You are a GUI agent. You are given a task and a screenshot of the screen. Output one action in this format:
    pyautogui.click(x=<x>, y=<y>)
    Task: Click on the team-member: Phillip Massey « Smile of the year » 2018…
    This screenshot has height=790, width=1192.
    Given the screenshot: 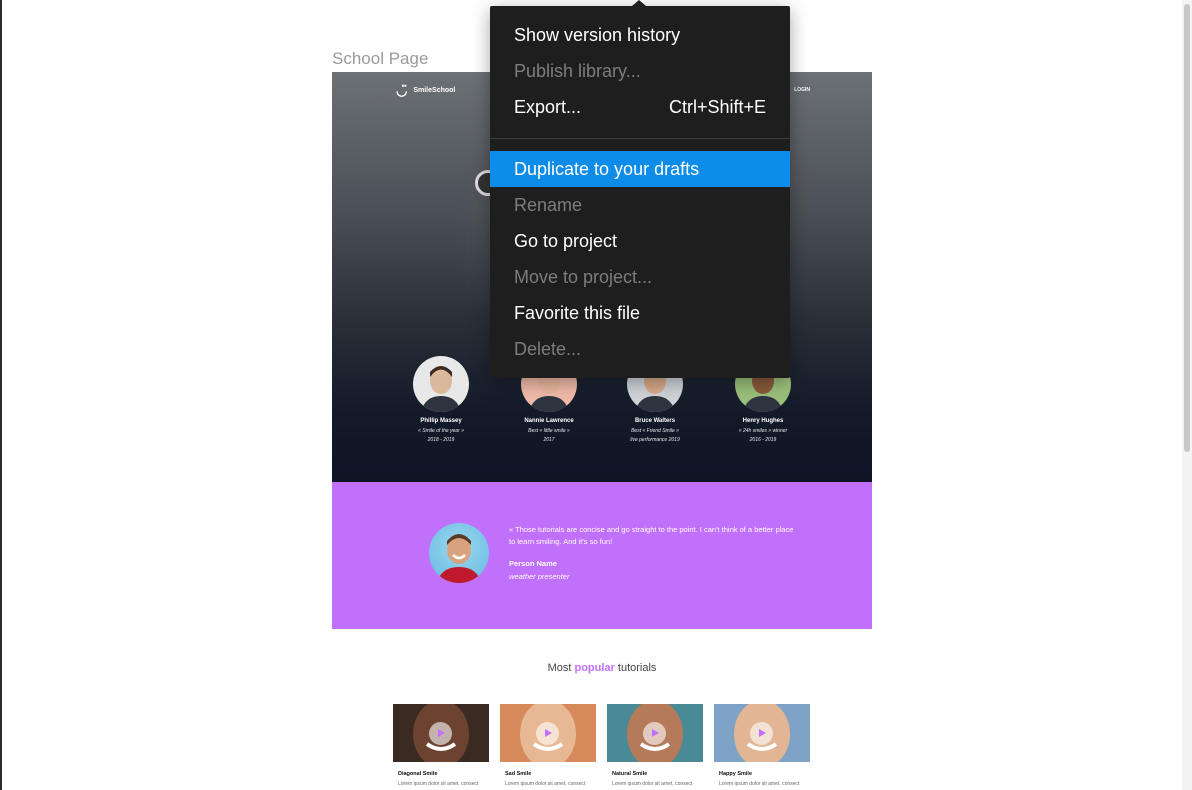 What is the action you would take?
    pyautogui.click(x=441, y=400)
    